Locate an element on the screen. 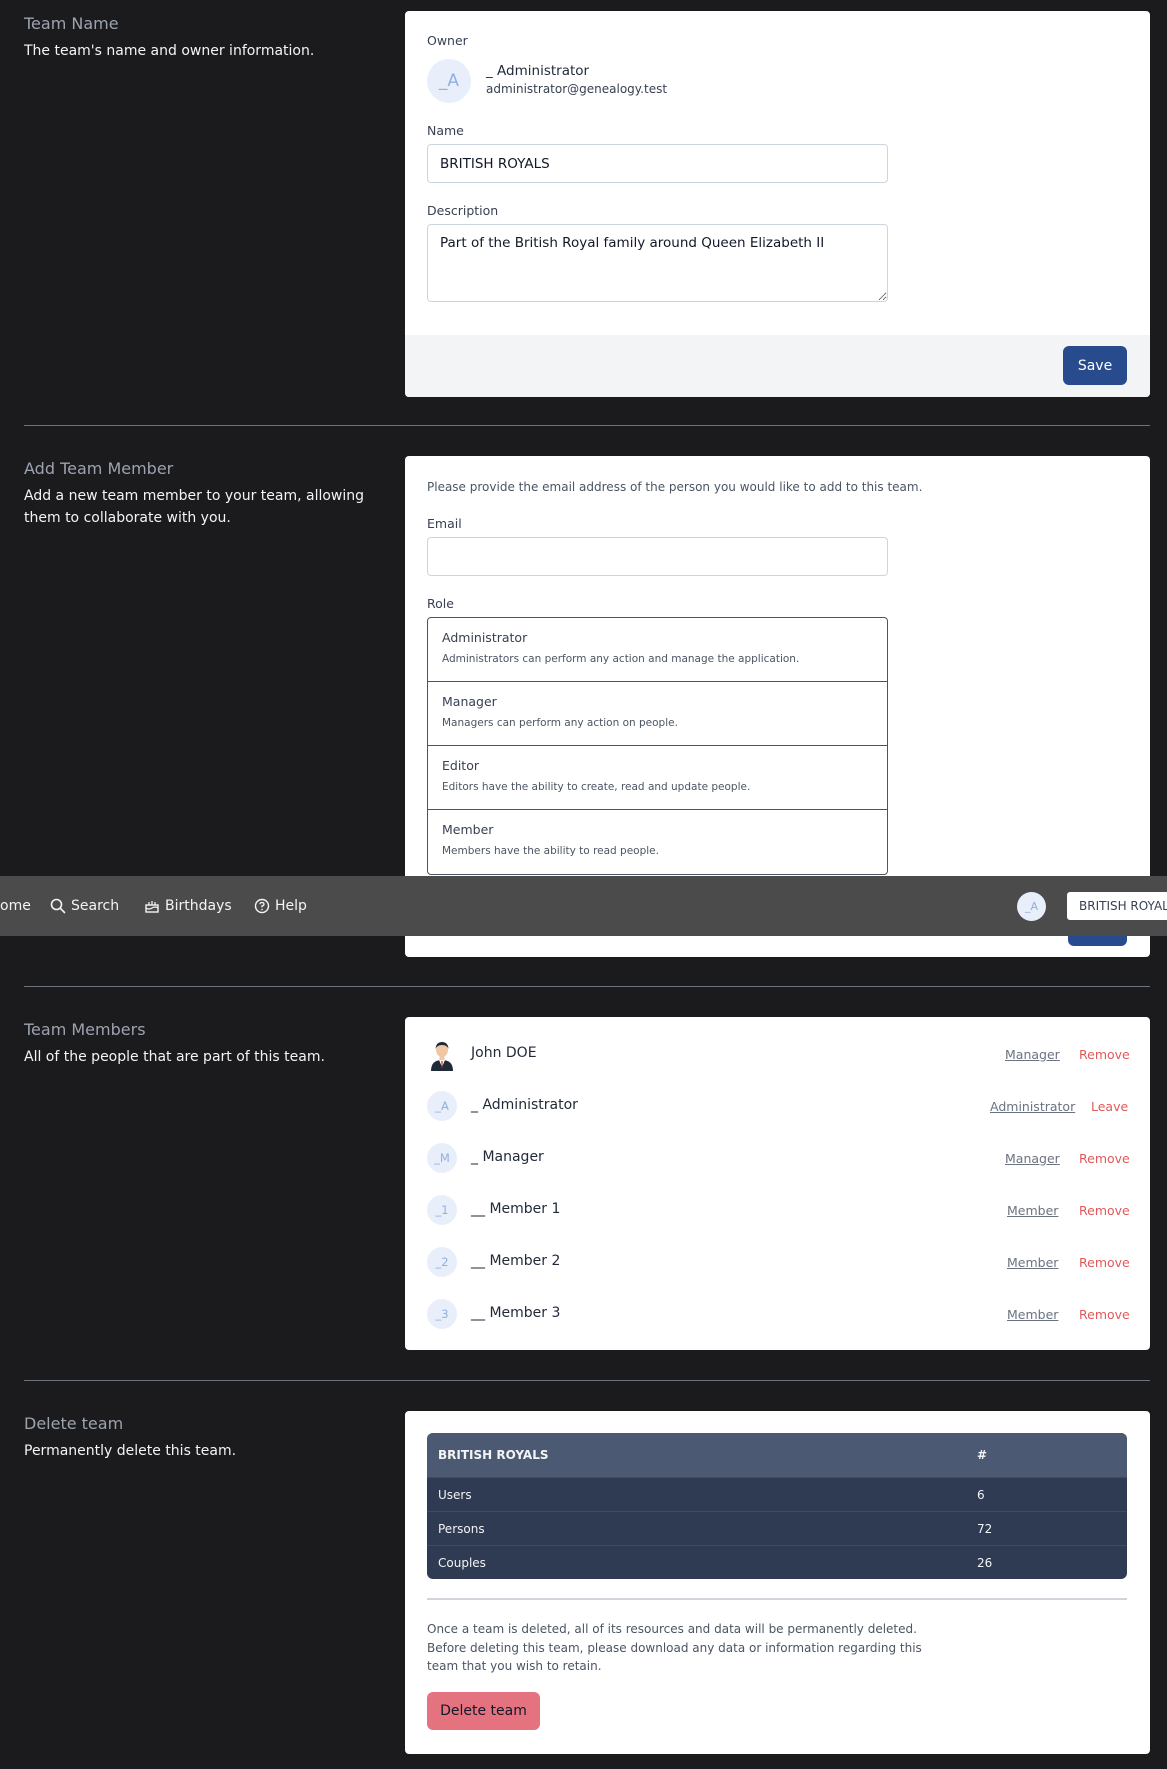 Image resolution: width=1167 pixels, height=1769 pixels. cake-icon is located at coordinates (152, 907).